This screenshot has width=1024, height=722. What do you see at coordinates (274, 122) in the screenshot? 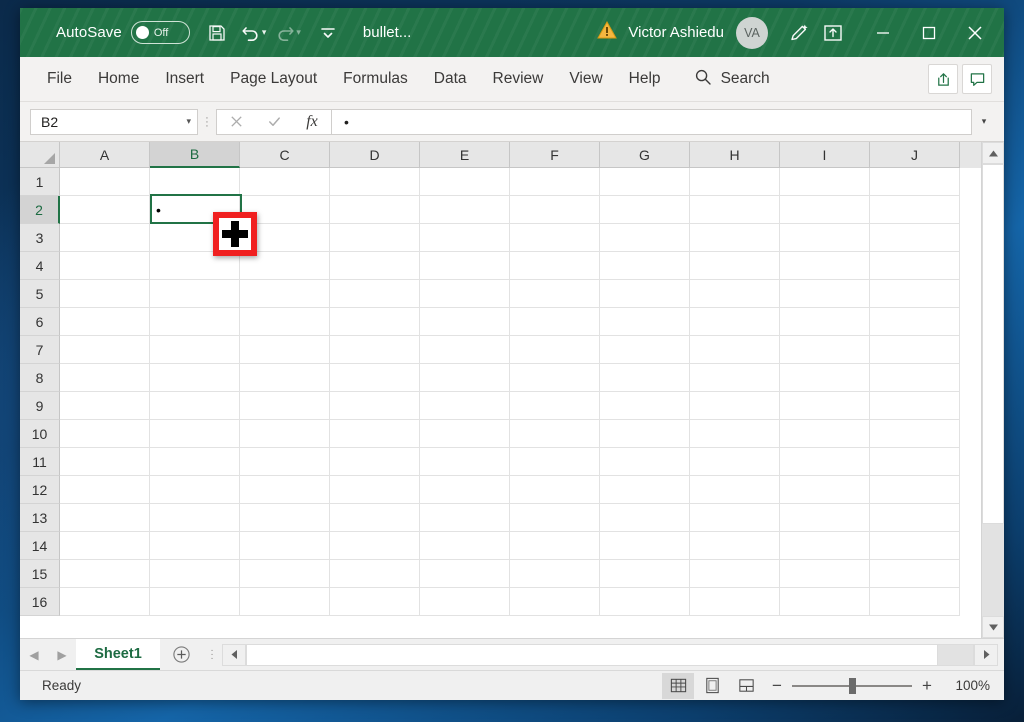
I see `enter-checkmark-icon` at bounding box center [274, 122].